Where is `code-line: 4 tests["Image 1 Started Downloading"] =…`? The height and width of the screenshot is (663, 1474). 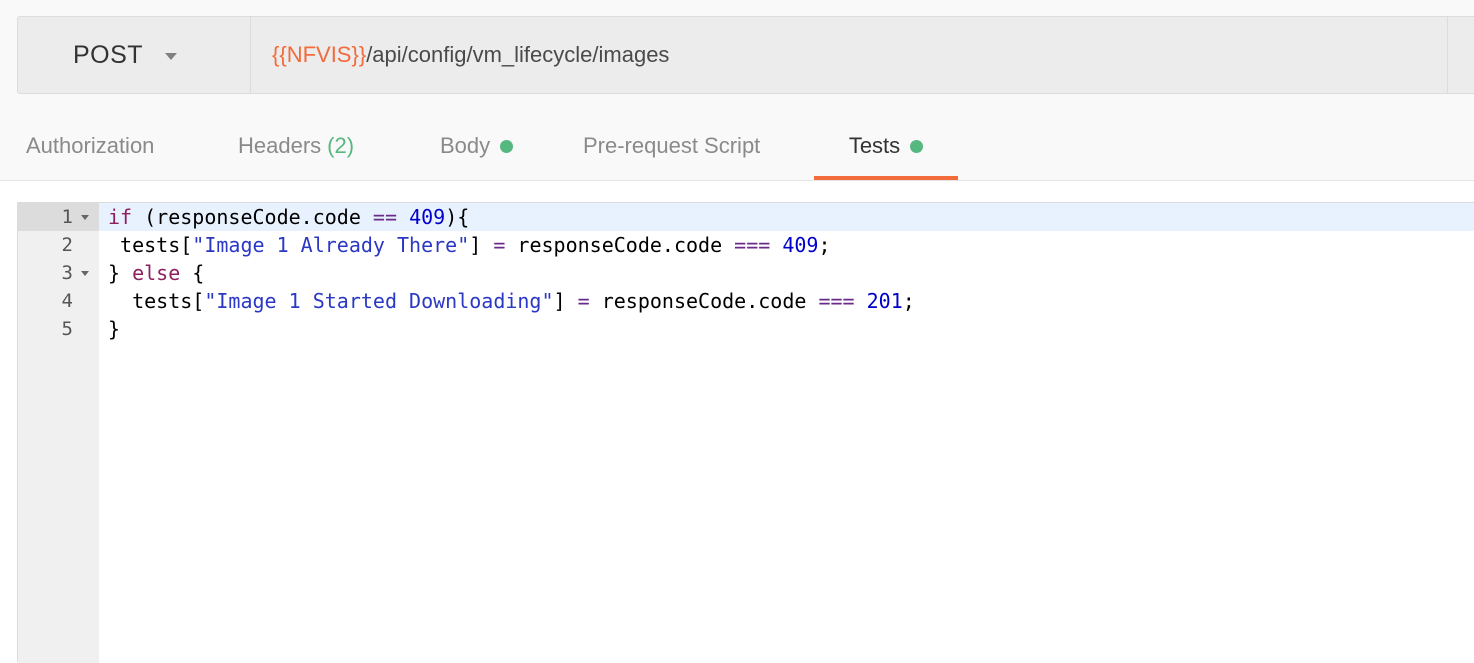
code-line: 4 tests["Image 1 Started Downloading"] =… is located at coordinates (746, 301).